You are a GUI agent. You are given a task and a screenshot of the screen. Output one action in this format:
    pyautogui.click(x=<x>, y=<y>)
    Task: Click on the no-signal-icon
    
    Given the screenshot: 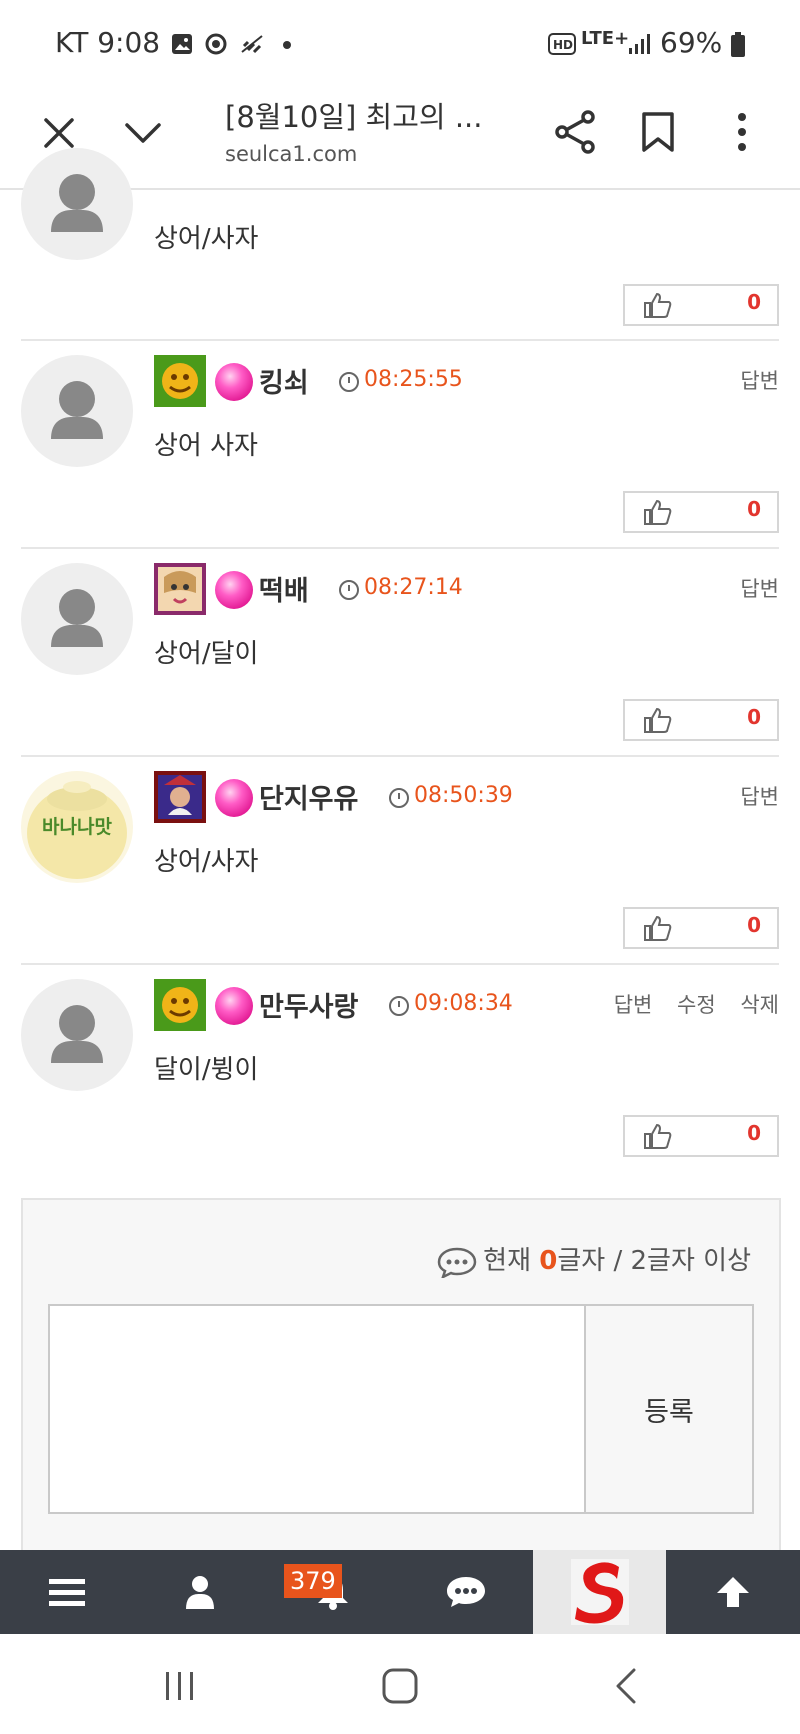 What is the action you would take?
    pyautogui.click(x=252, y=44)
    